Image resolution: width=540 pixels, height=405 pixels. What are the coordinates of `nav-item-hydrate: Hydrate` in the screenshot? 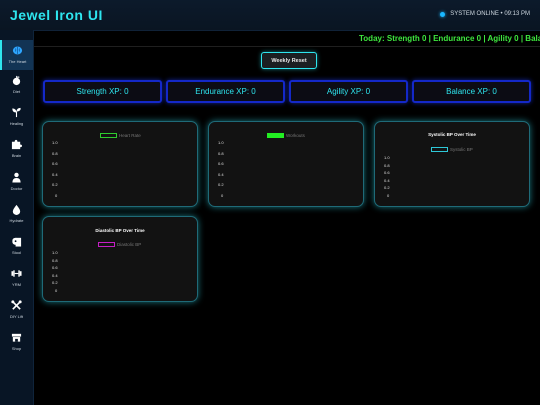 It's located at (16, 214).